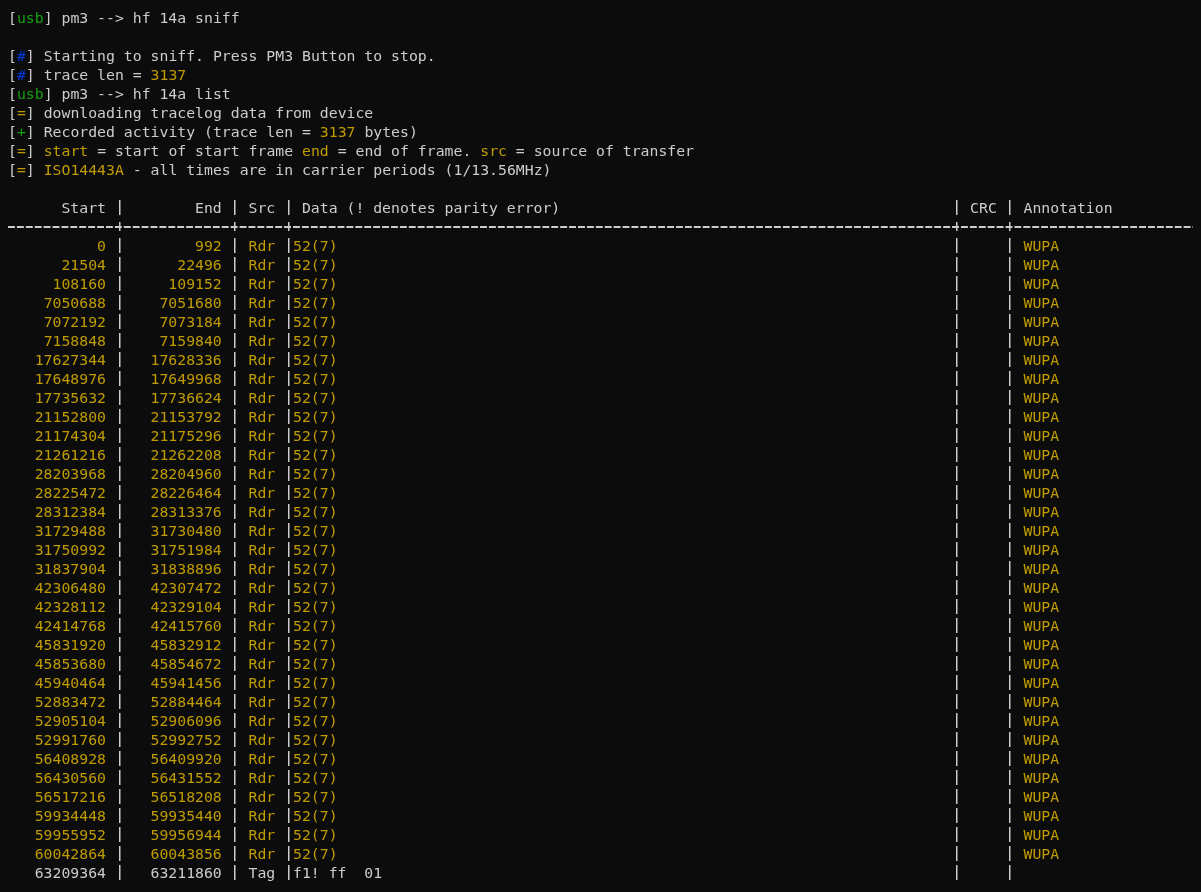  Describe the element at coordinates (186, 720) in the screenshot. I see `end-timestamp: 52906096` at that location.